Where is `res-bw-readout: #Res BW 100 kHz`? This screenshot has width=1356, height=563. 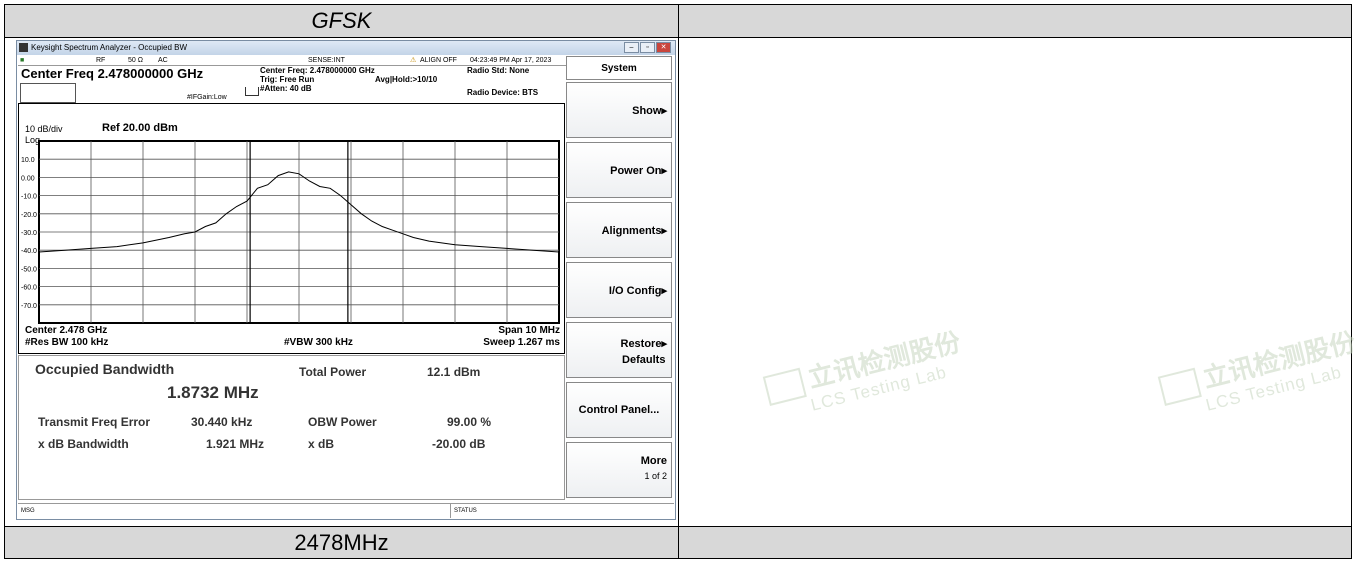 res-bw-readout: #Res BW 100 kHz is located at coordinates (67, 342).